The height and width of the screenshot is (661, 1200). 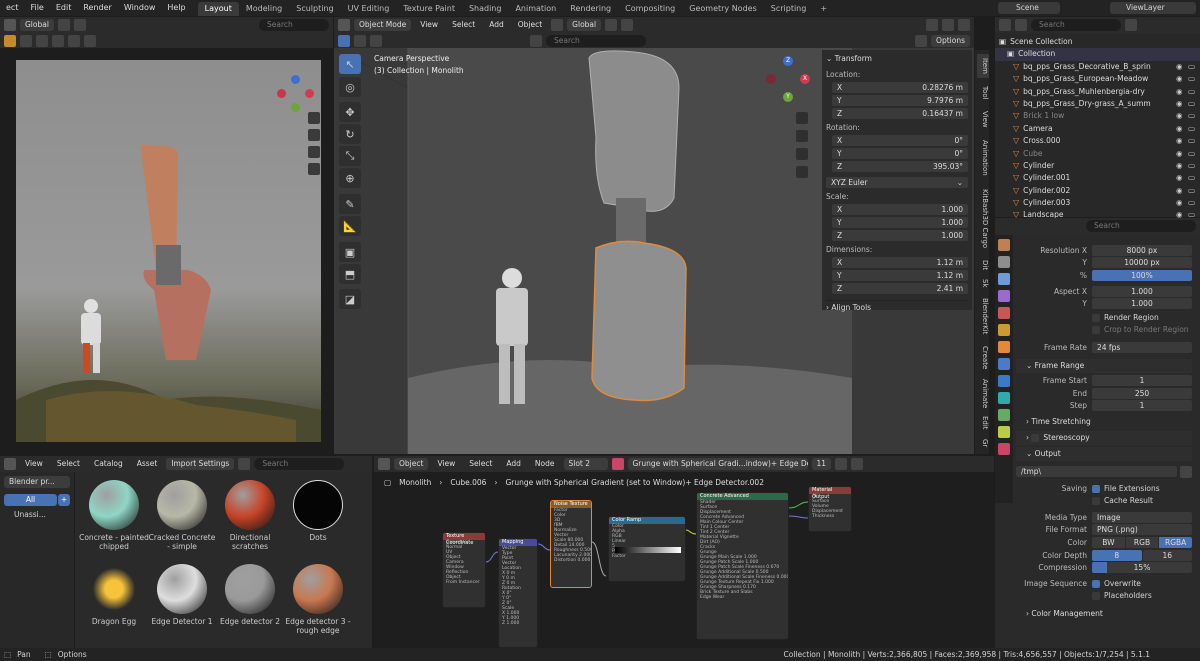 I want to click on sidebar-tab-item: Item, so click(x=983, y=66).